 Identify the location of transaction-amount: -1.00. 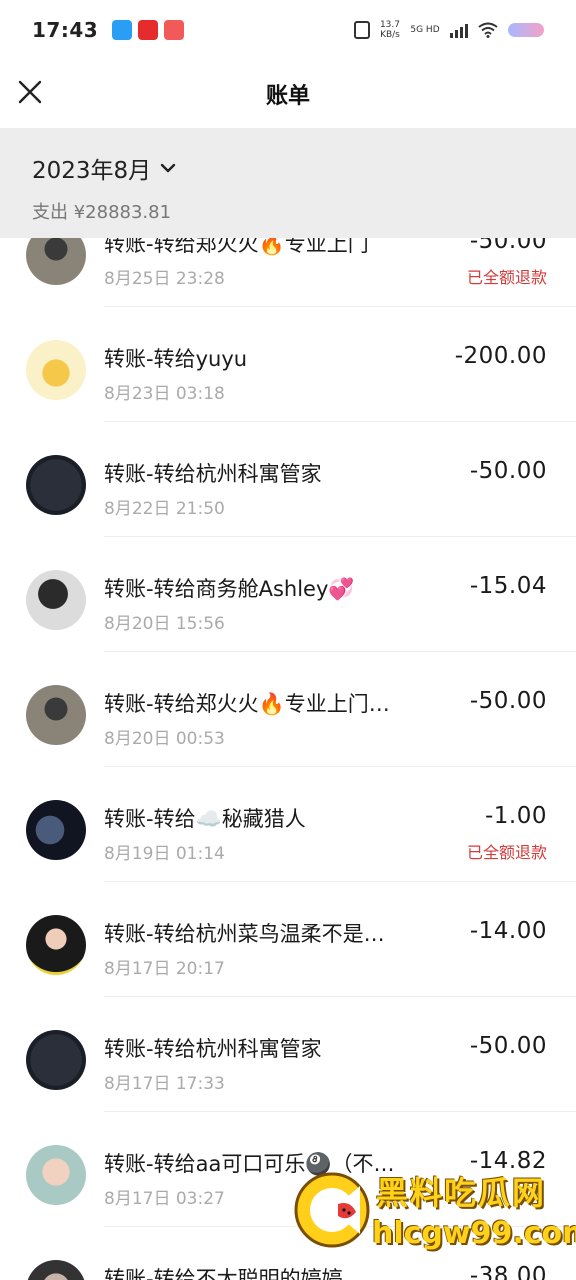
(515, 816).